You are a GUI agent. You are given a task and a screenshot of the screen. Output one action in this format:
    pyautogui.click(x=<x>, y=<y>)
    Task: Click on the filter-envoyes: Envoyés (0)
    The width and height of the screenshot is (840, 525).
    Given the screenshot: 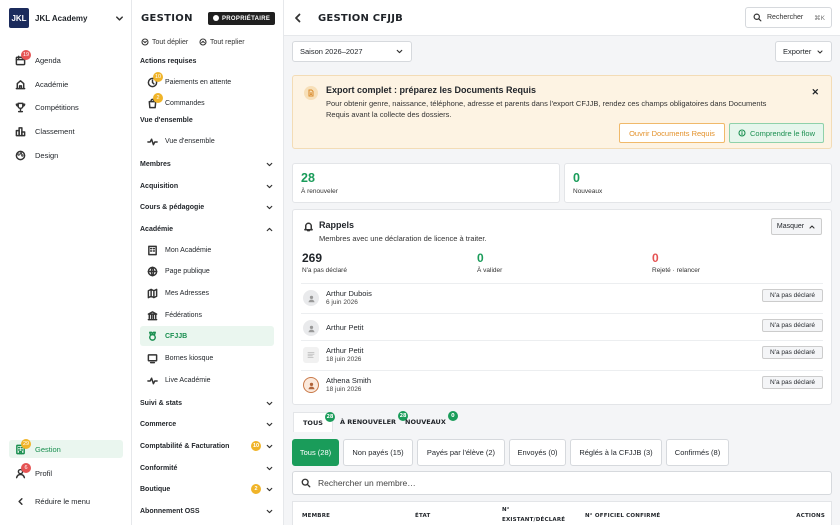 What is the action you would take?
    pyautogui.click(x=537, y=452)
    